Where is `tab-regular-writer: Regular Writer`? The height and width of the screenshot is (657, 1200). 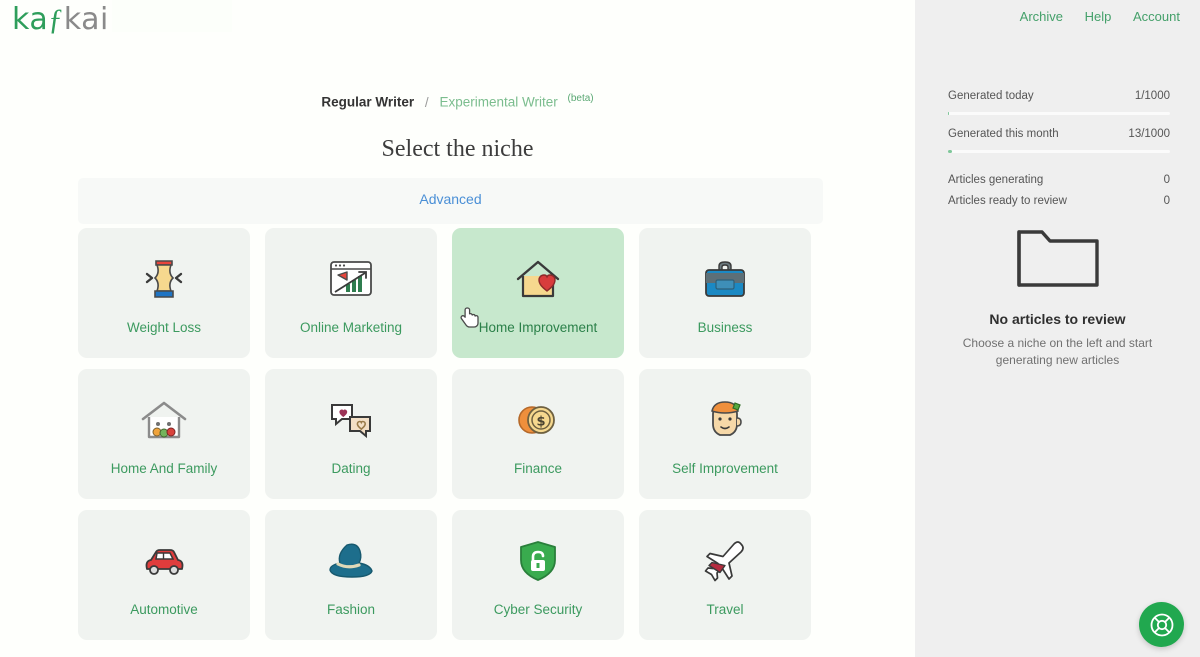
tab-regular-writer: Regular Writer is located at coordinates (367, 102).